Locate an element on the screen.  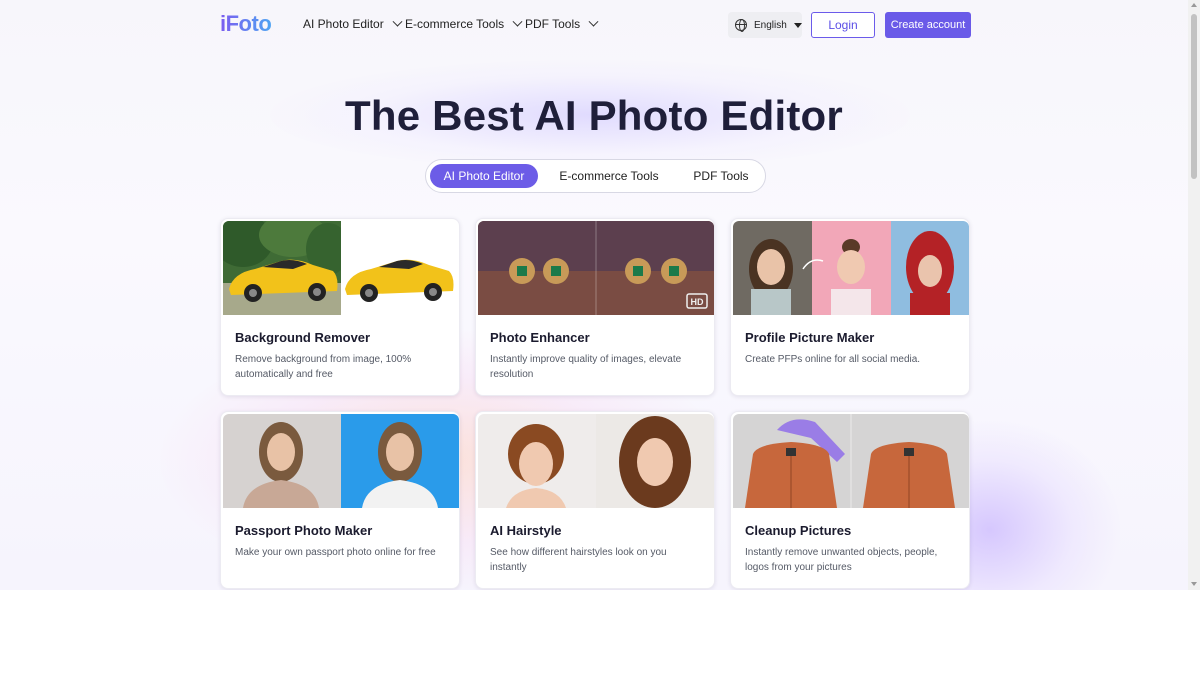
nav-pdf-tools: PDF Tools is located at coordinates (562, 23).